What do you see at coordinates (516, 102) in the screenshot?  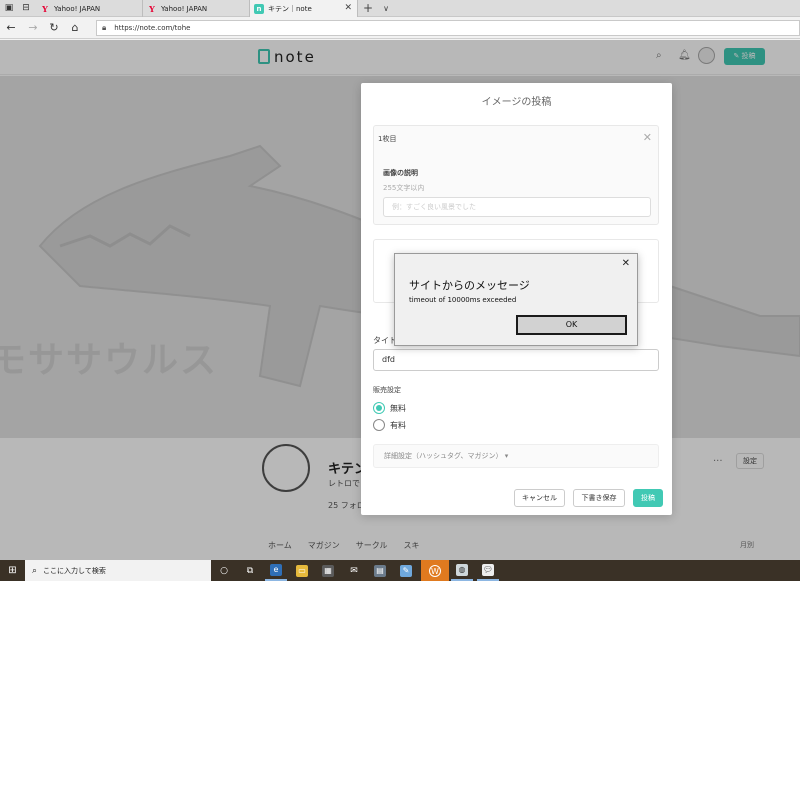 I see `modal-title: イメージの投稿` at bounding box center [516, 102].